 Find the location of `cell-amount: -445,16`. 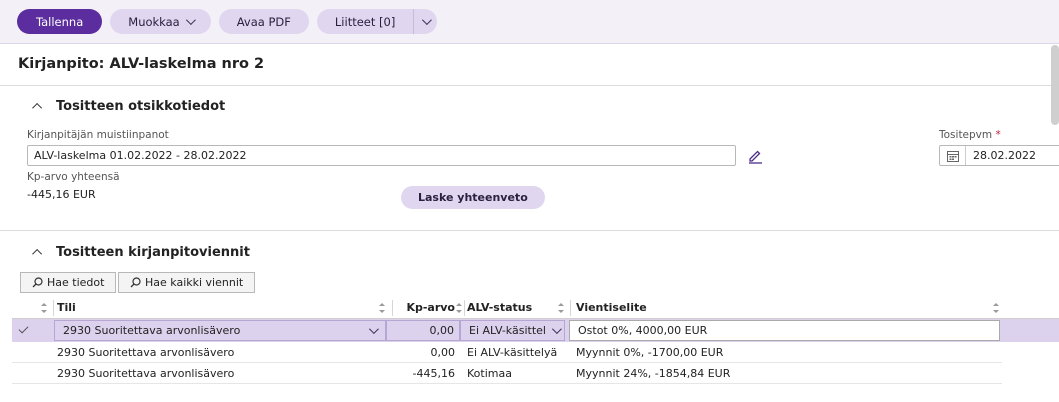

cell-amount: -445,16 is located at coordinates (433, 373).